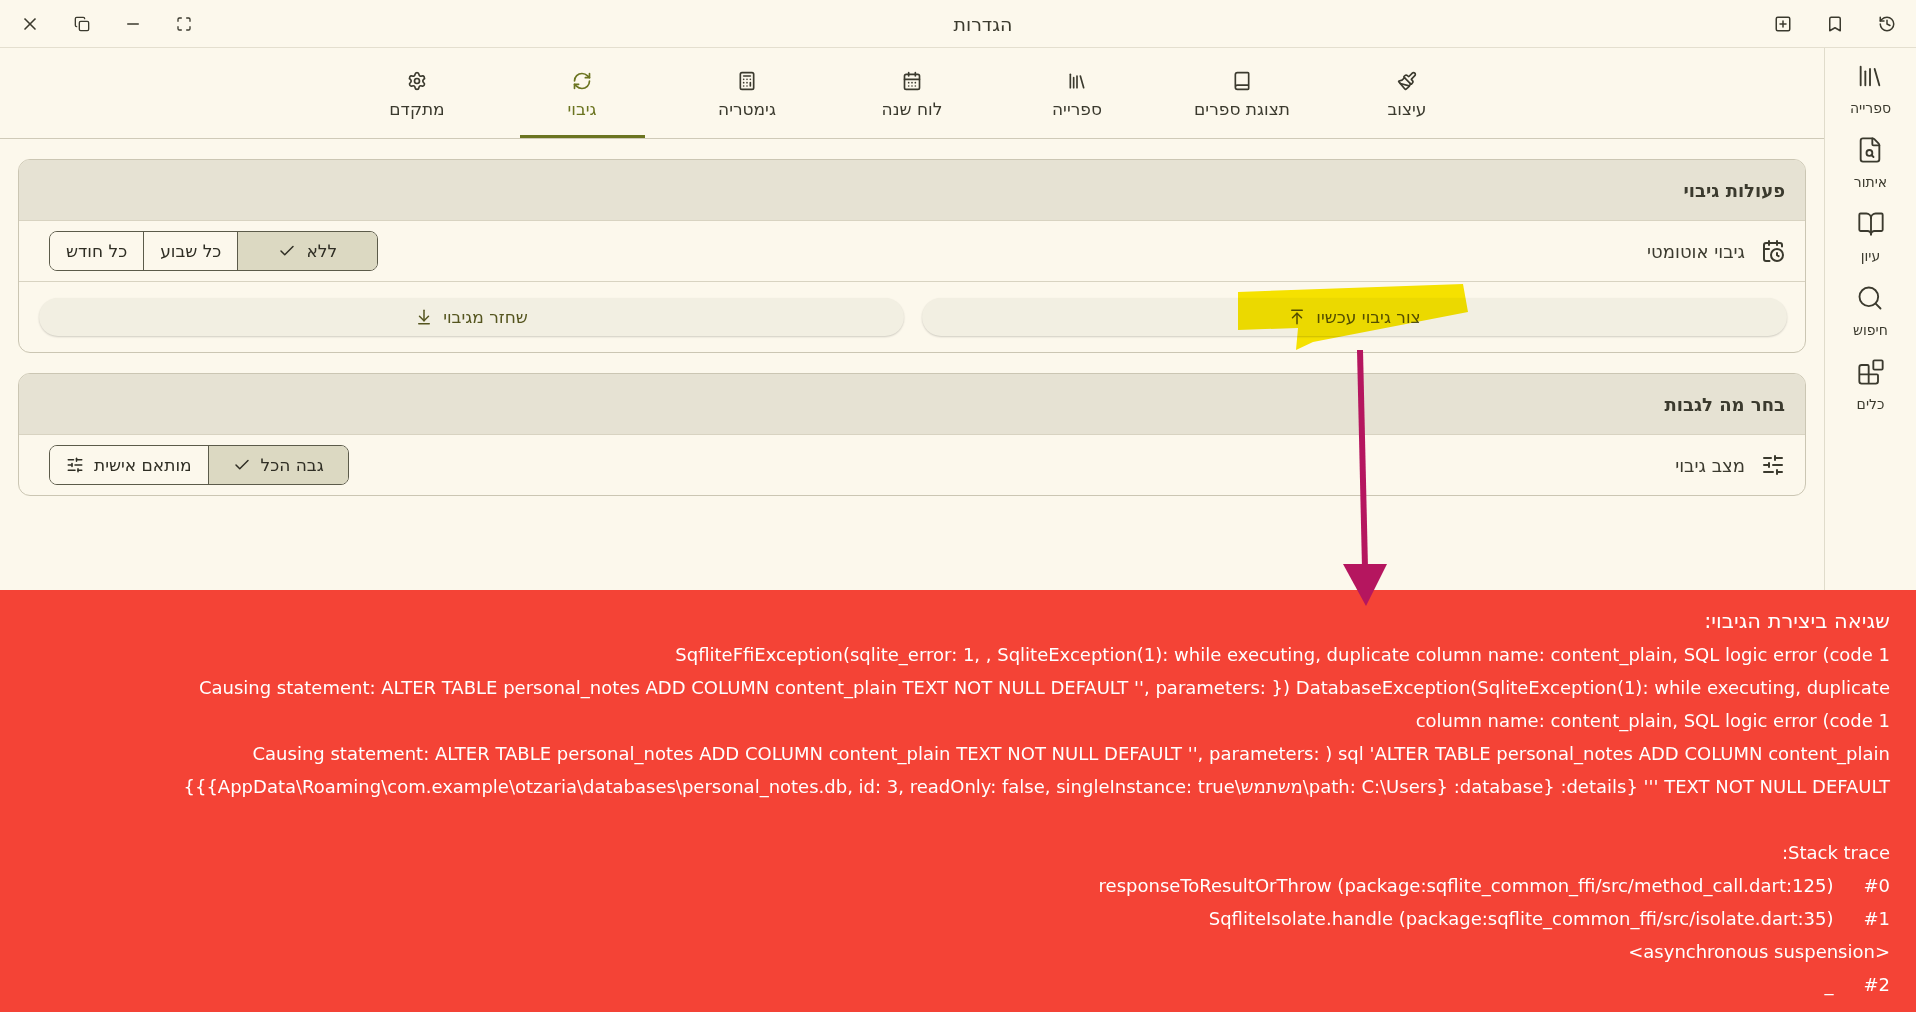  I want to click on history-icon, so click(1887, 23).